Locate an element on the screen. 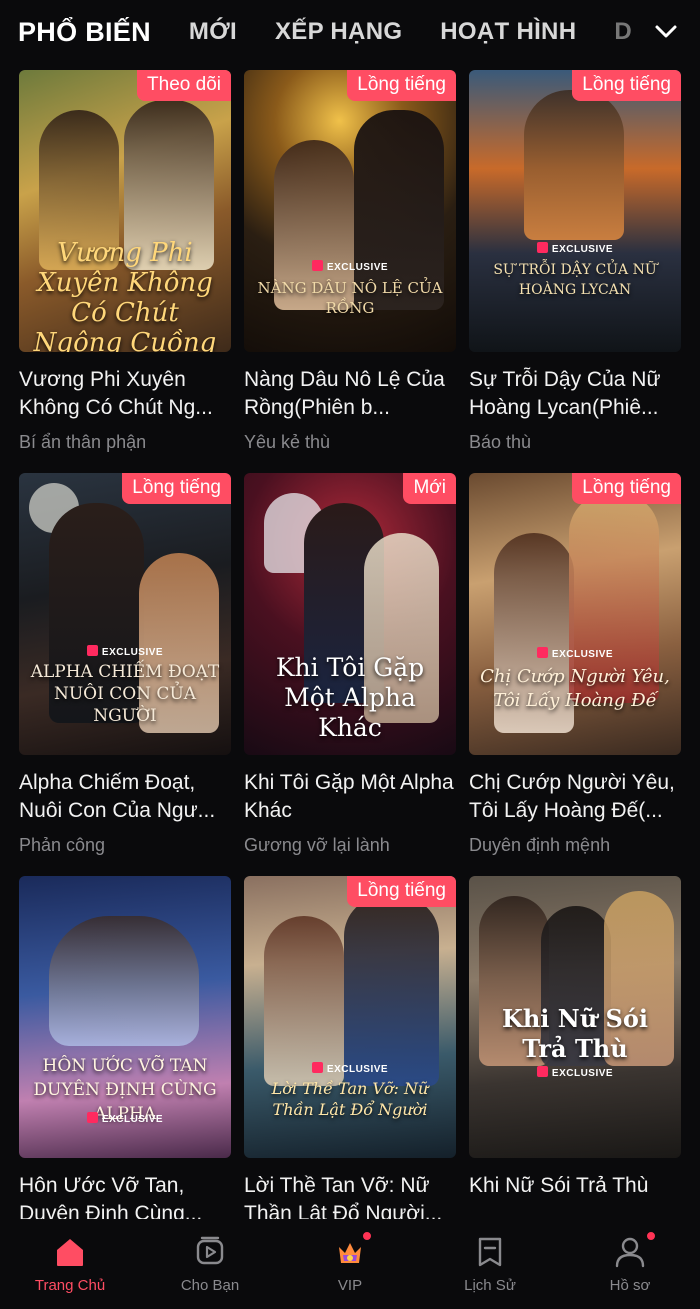 This screenshot has width=700, height=1309. nav-item-for-you: Cho Bạn is located at coordinates (210, 1264).